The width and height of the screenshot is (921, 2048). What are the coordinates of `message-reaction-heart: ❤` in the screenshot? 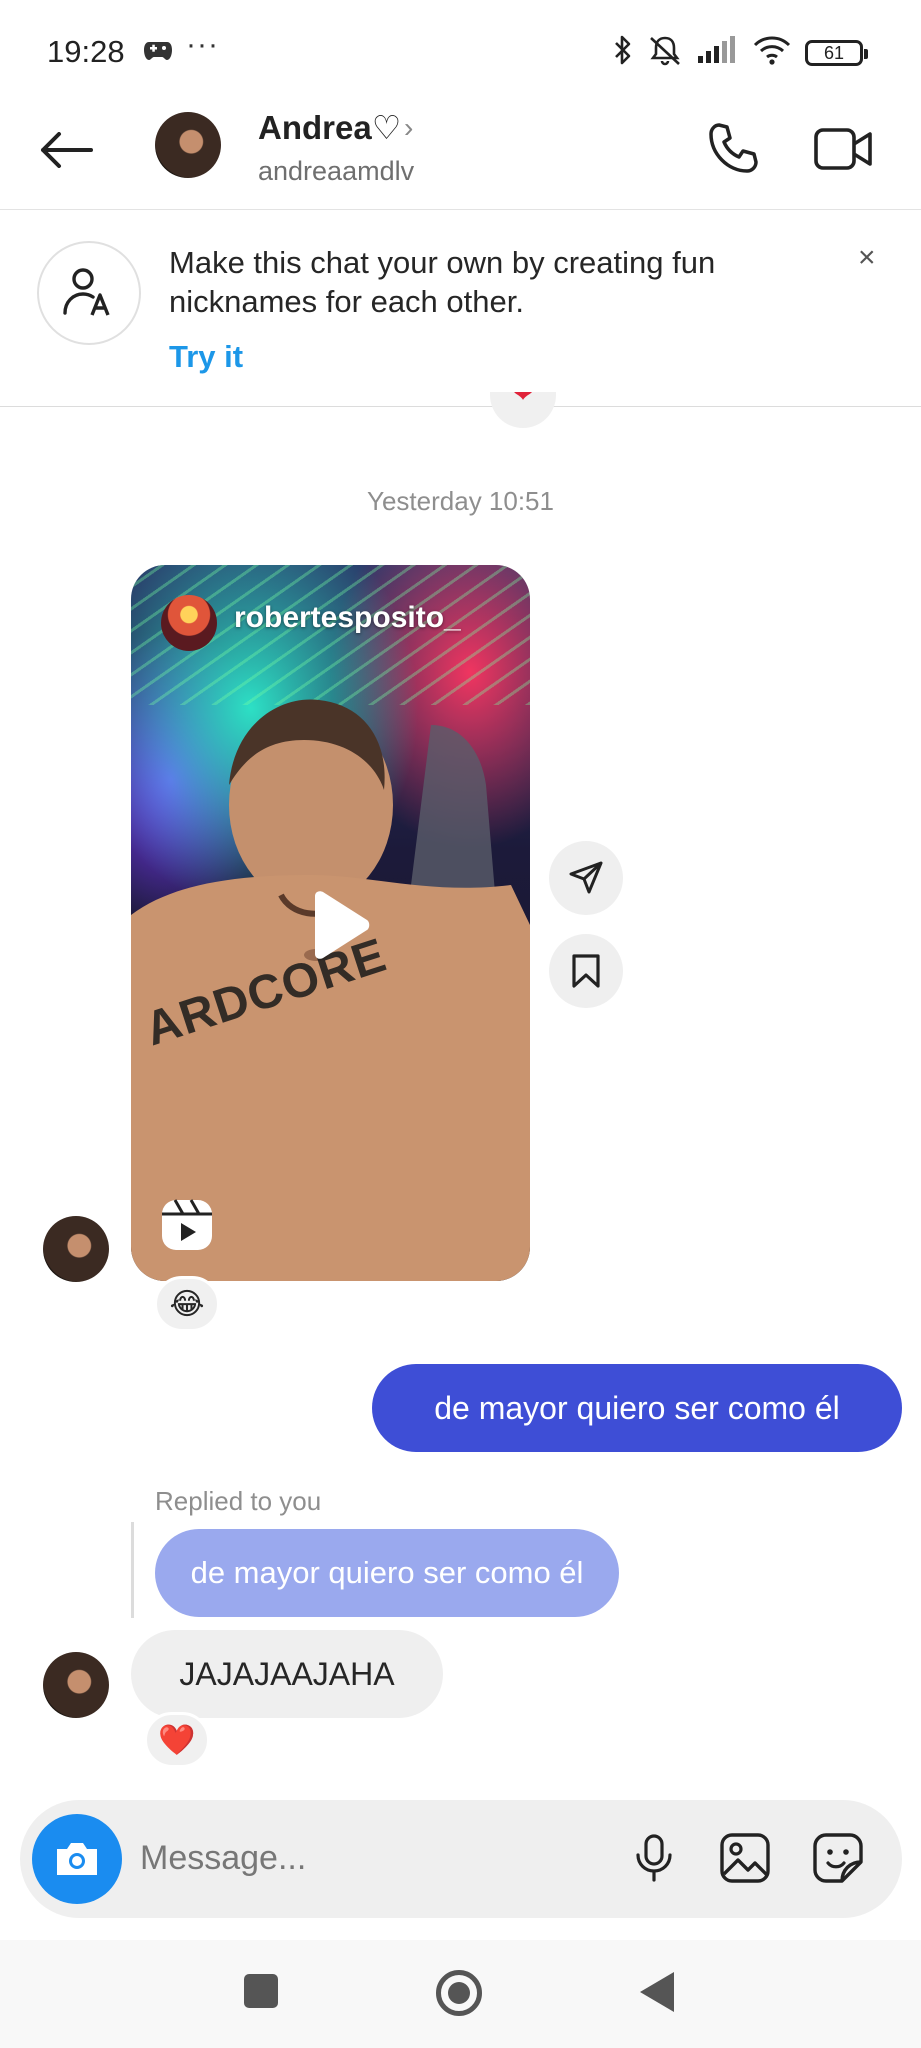 It's located at (523, 410).